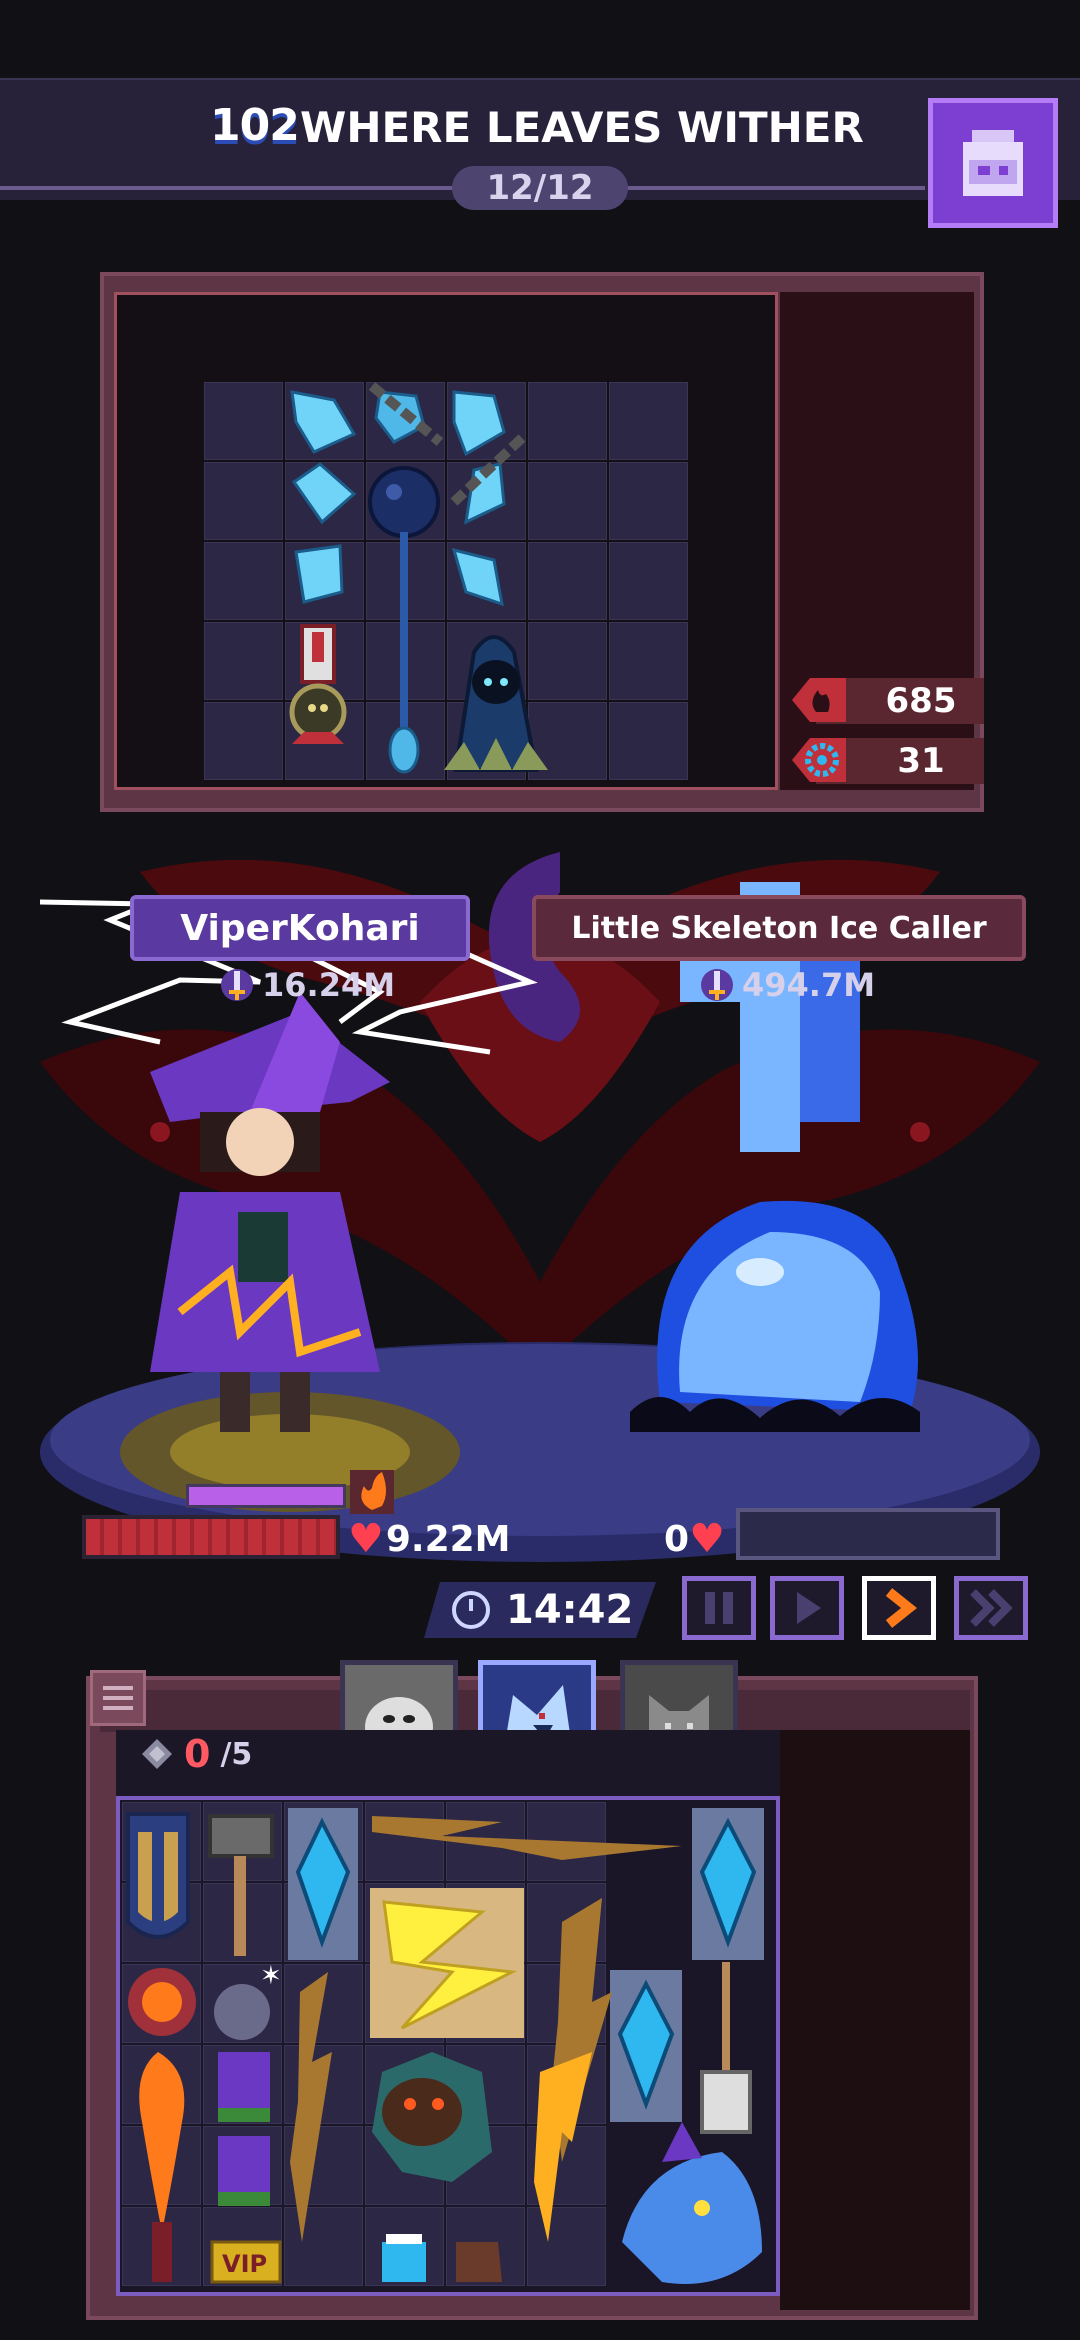  Describe the element at coordinates (479, 2262) in the screenshot. I see `leather-glove-icon` at that location.